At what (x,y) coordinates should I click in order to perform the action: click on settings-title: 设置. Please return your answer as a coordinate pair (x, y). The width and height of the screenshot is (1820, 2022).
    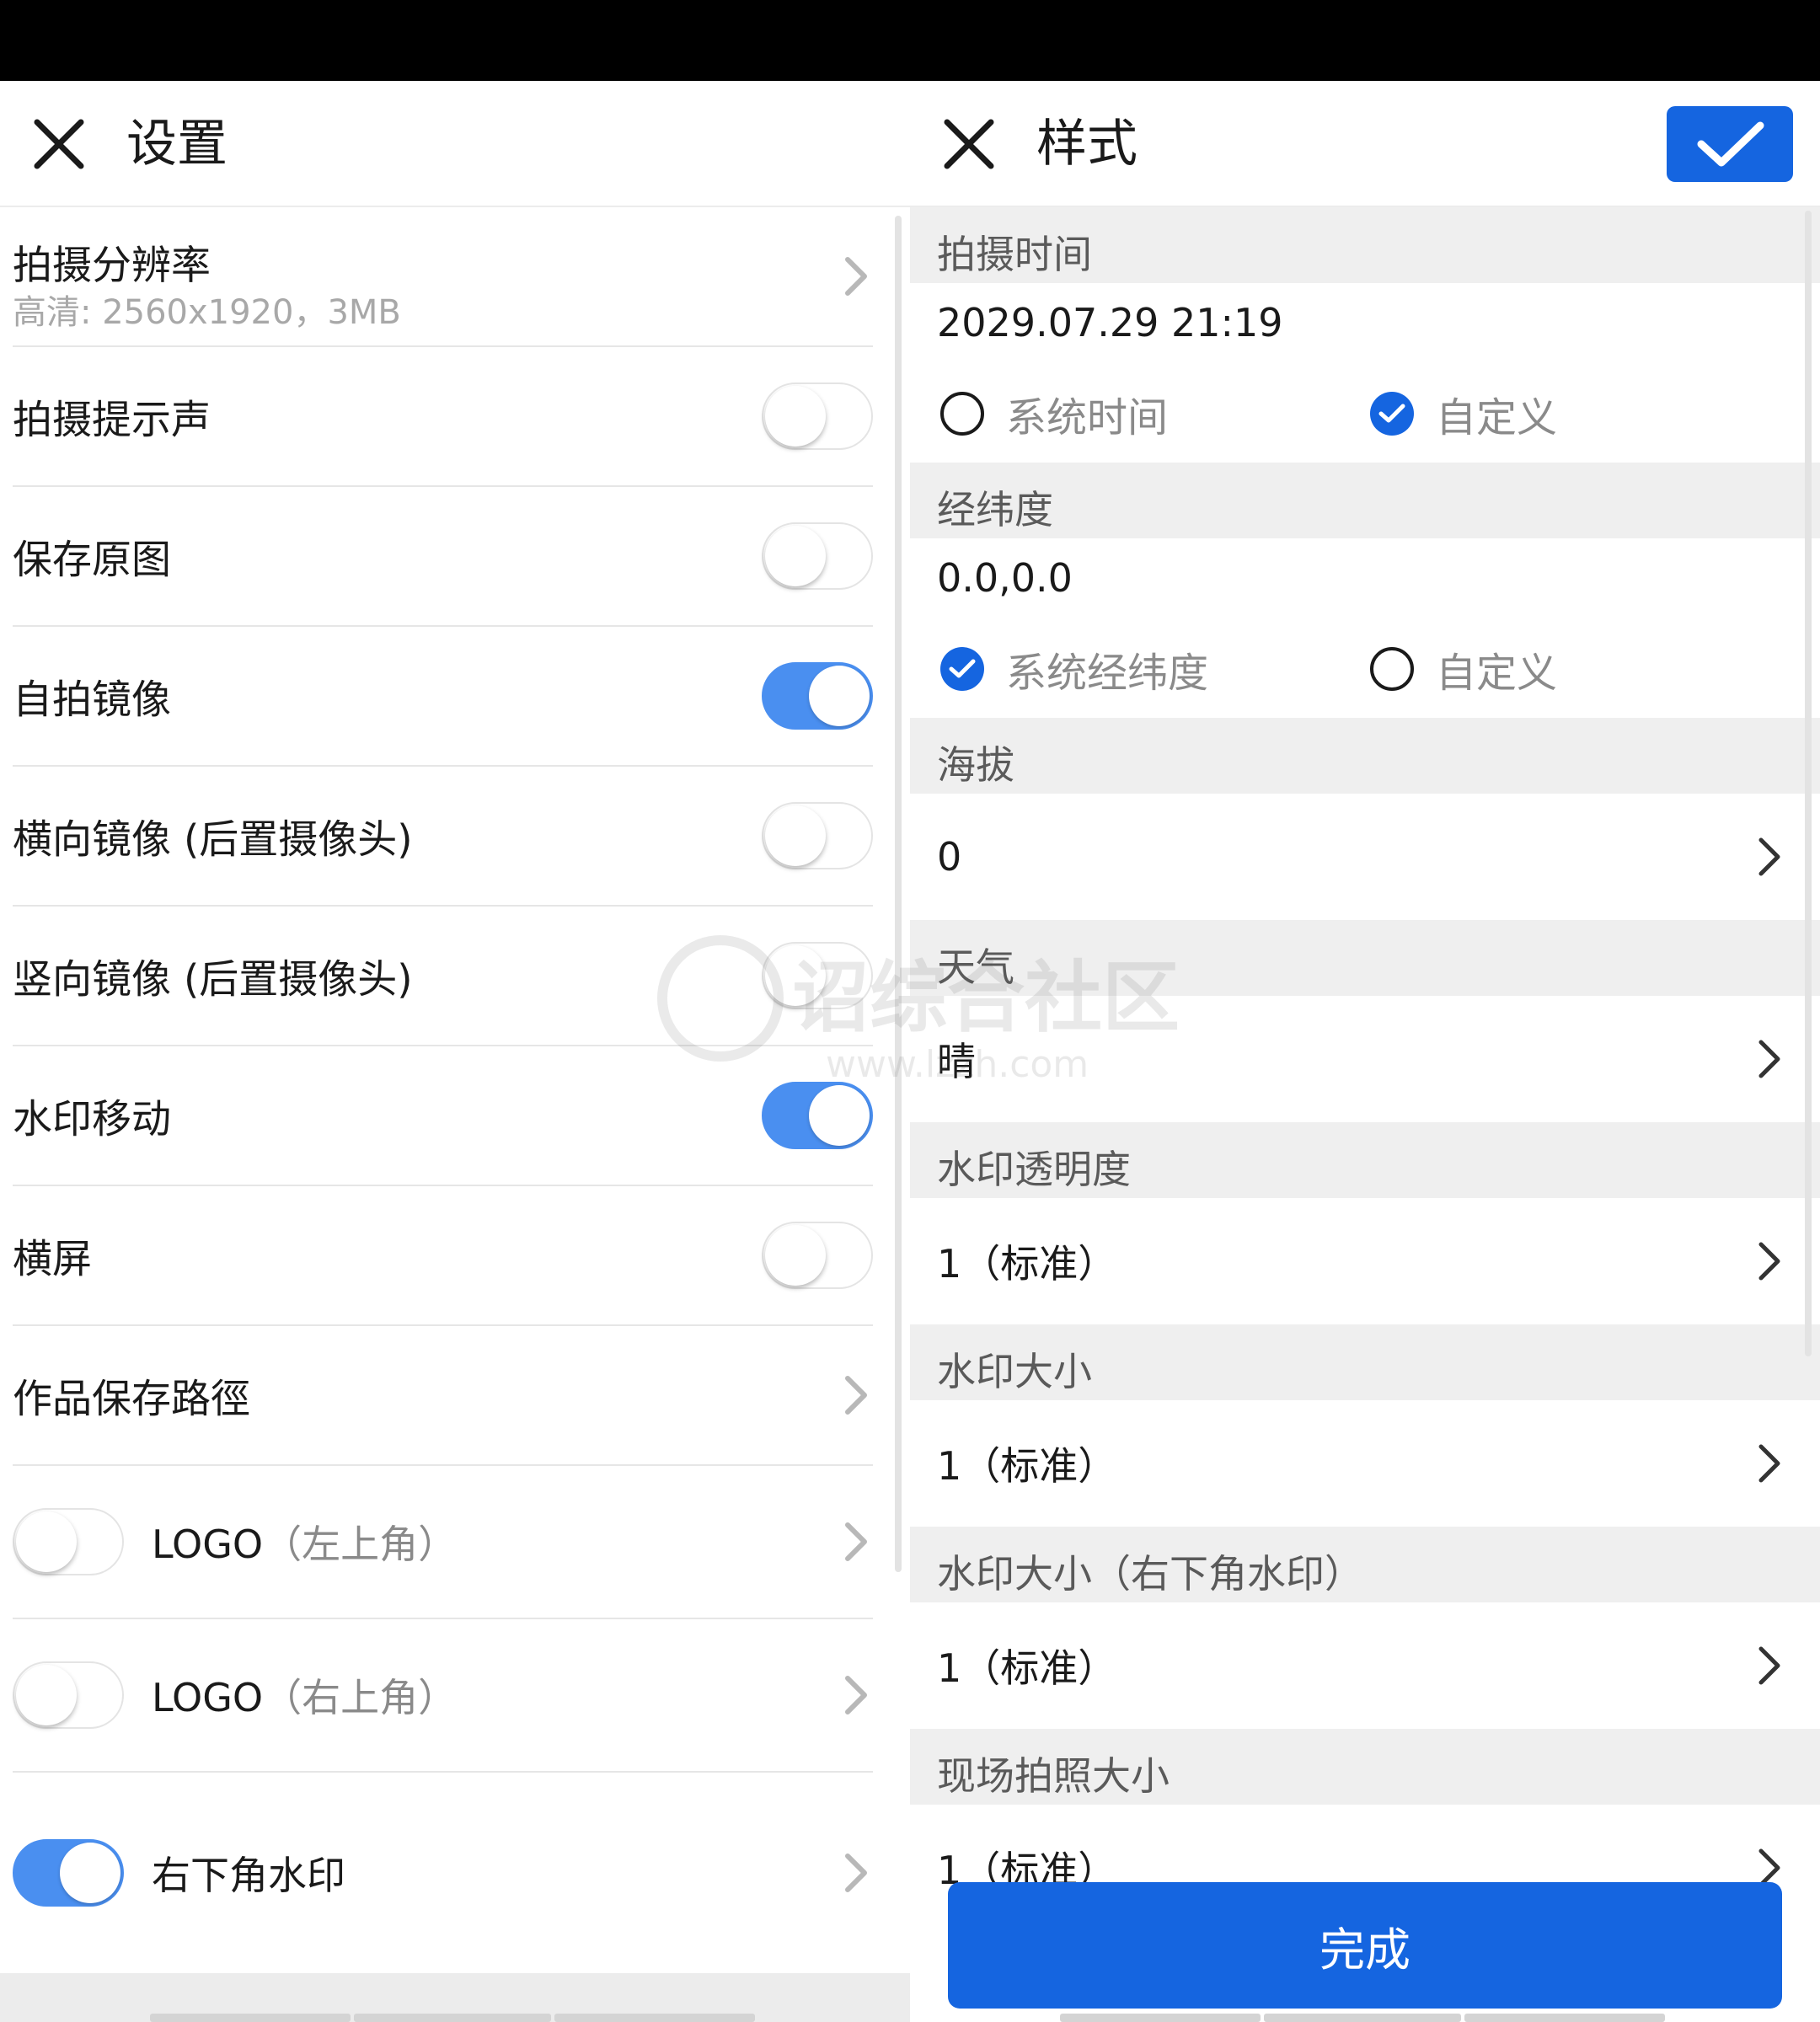
    Looking at the image, I should click on (177, 144).